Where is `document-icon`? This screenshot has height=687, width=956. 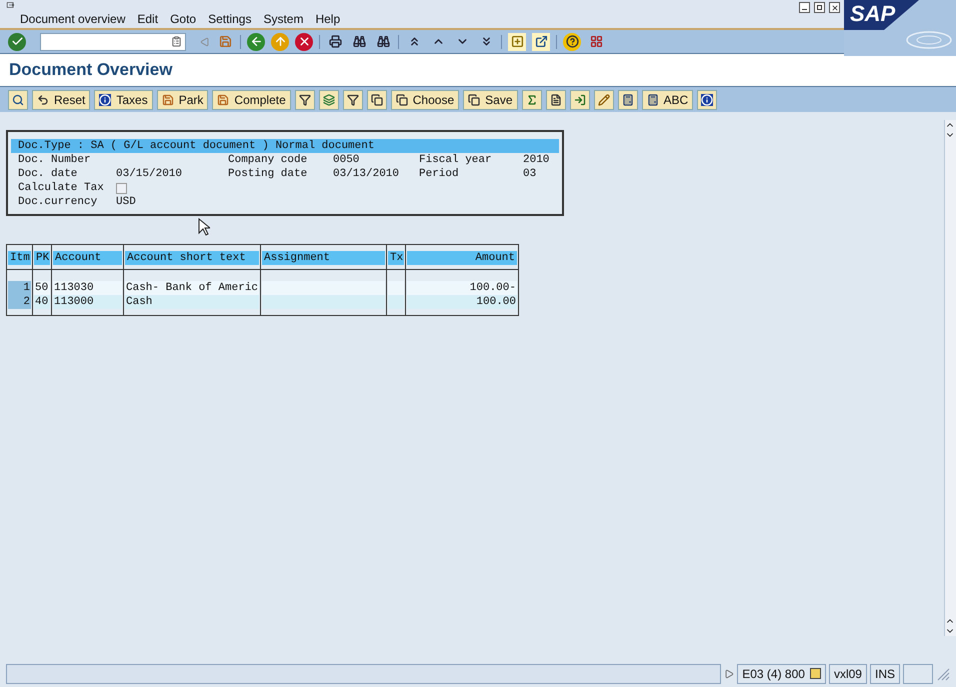 document-icon is located at coordinates (556, 100).